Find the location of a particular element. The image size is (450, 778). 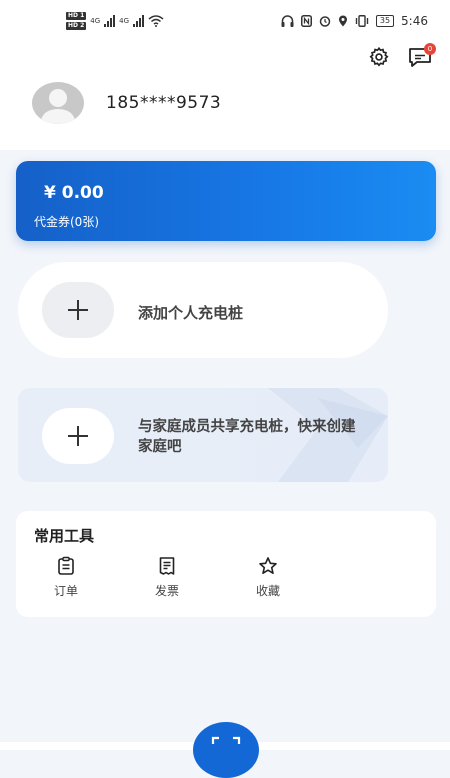

headphones-icon is located at coordinates (287, 21).